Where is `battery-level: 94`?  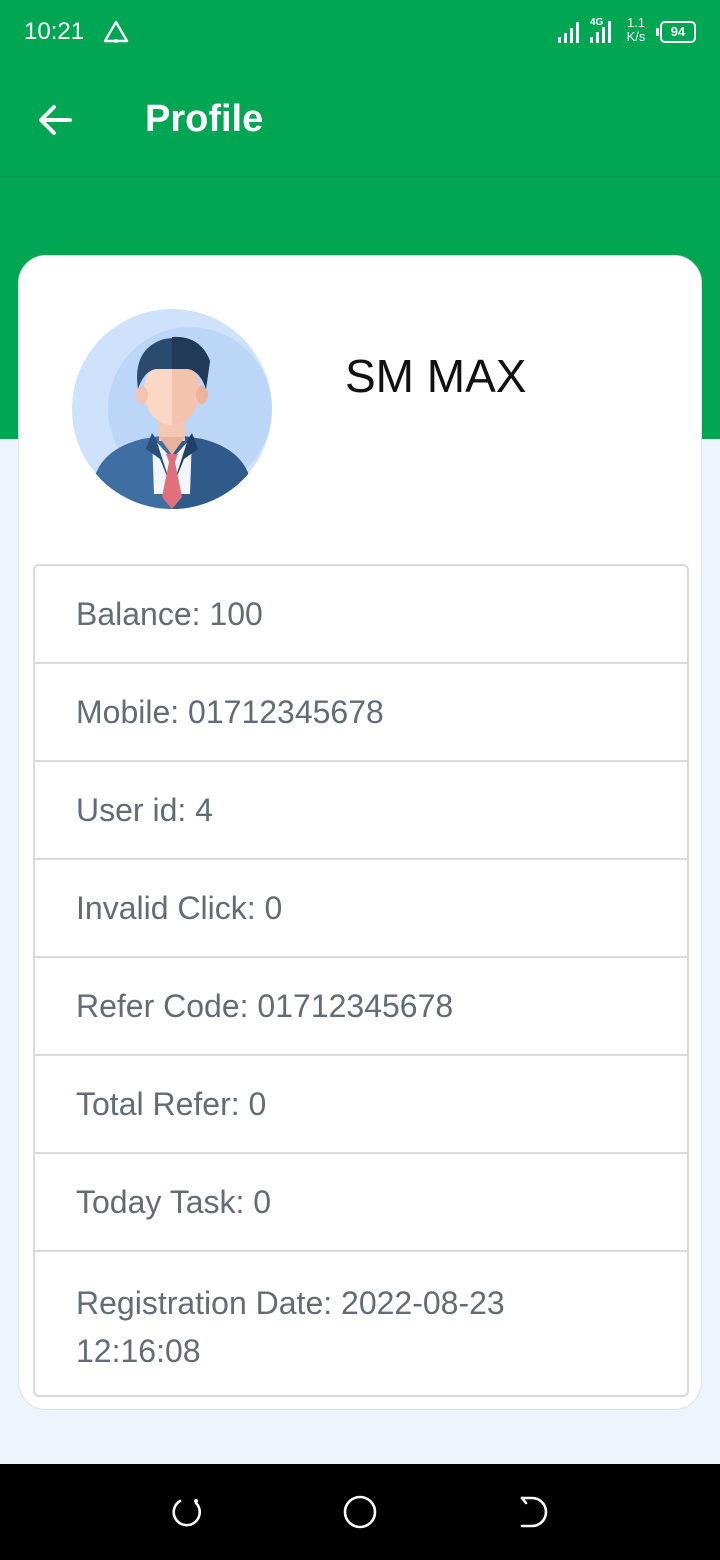
battery-level: 94 is located at coordinates (678, 32).